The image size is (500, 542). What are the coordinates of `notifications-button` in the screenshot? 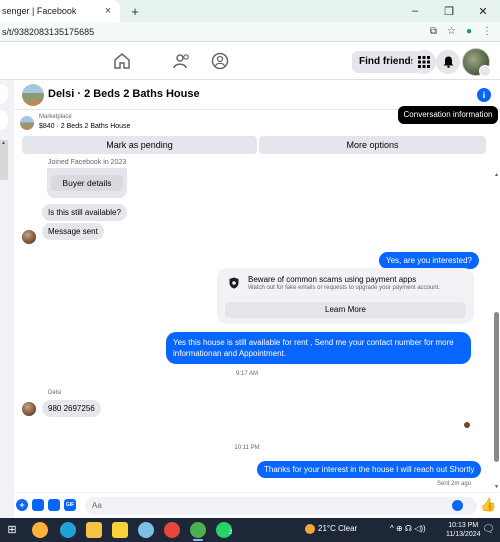 It's located at (448, 62).